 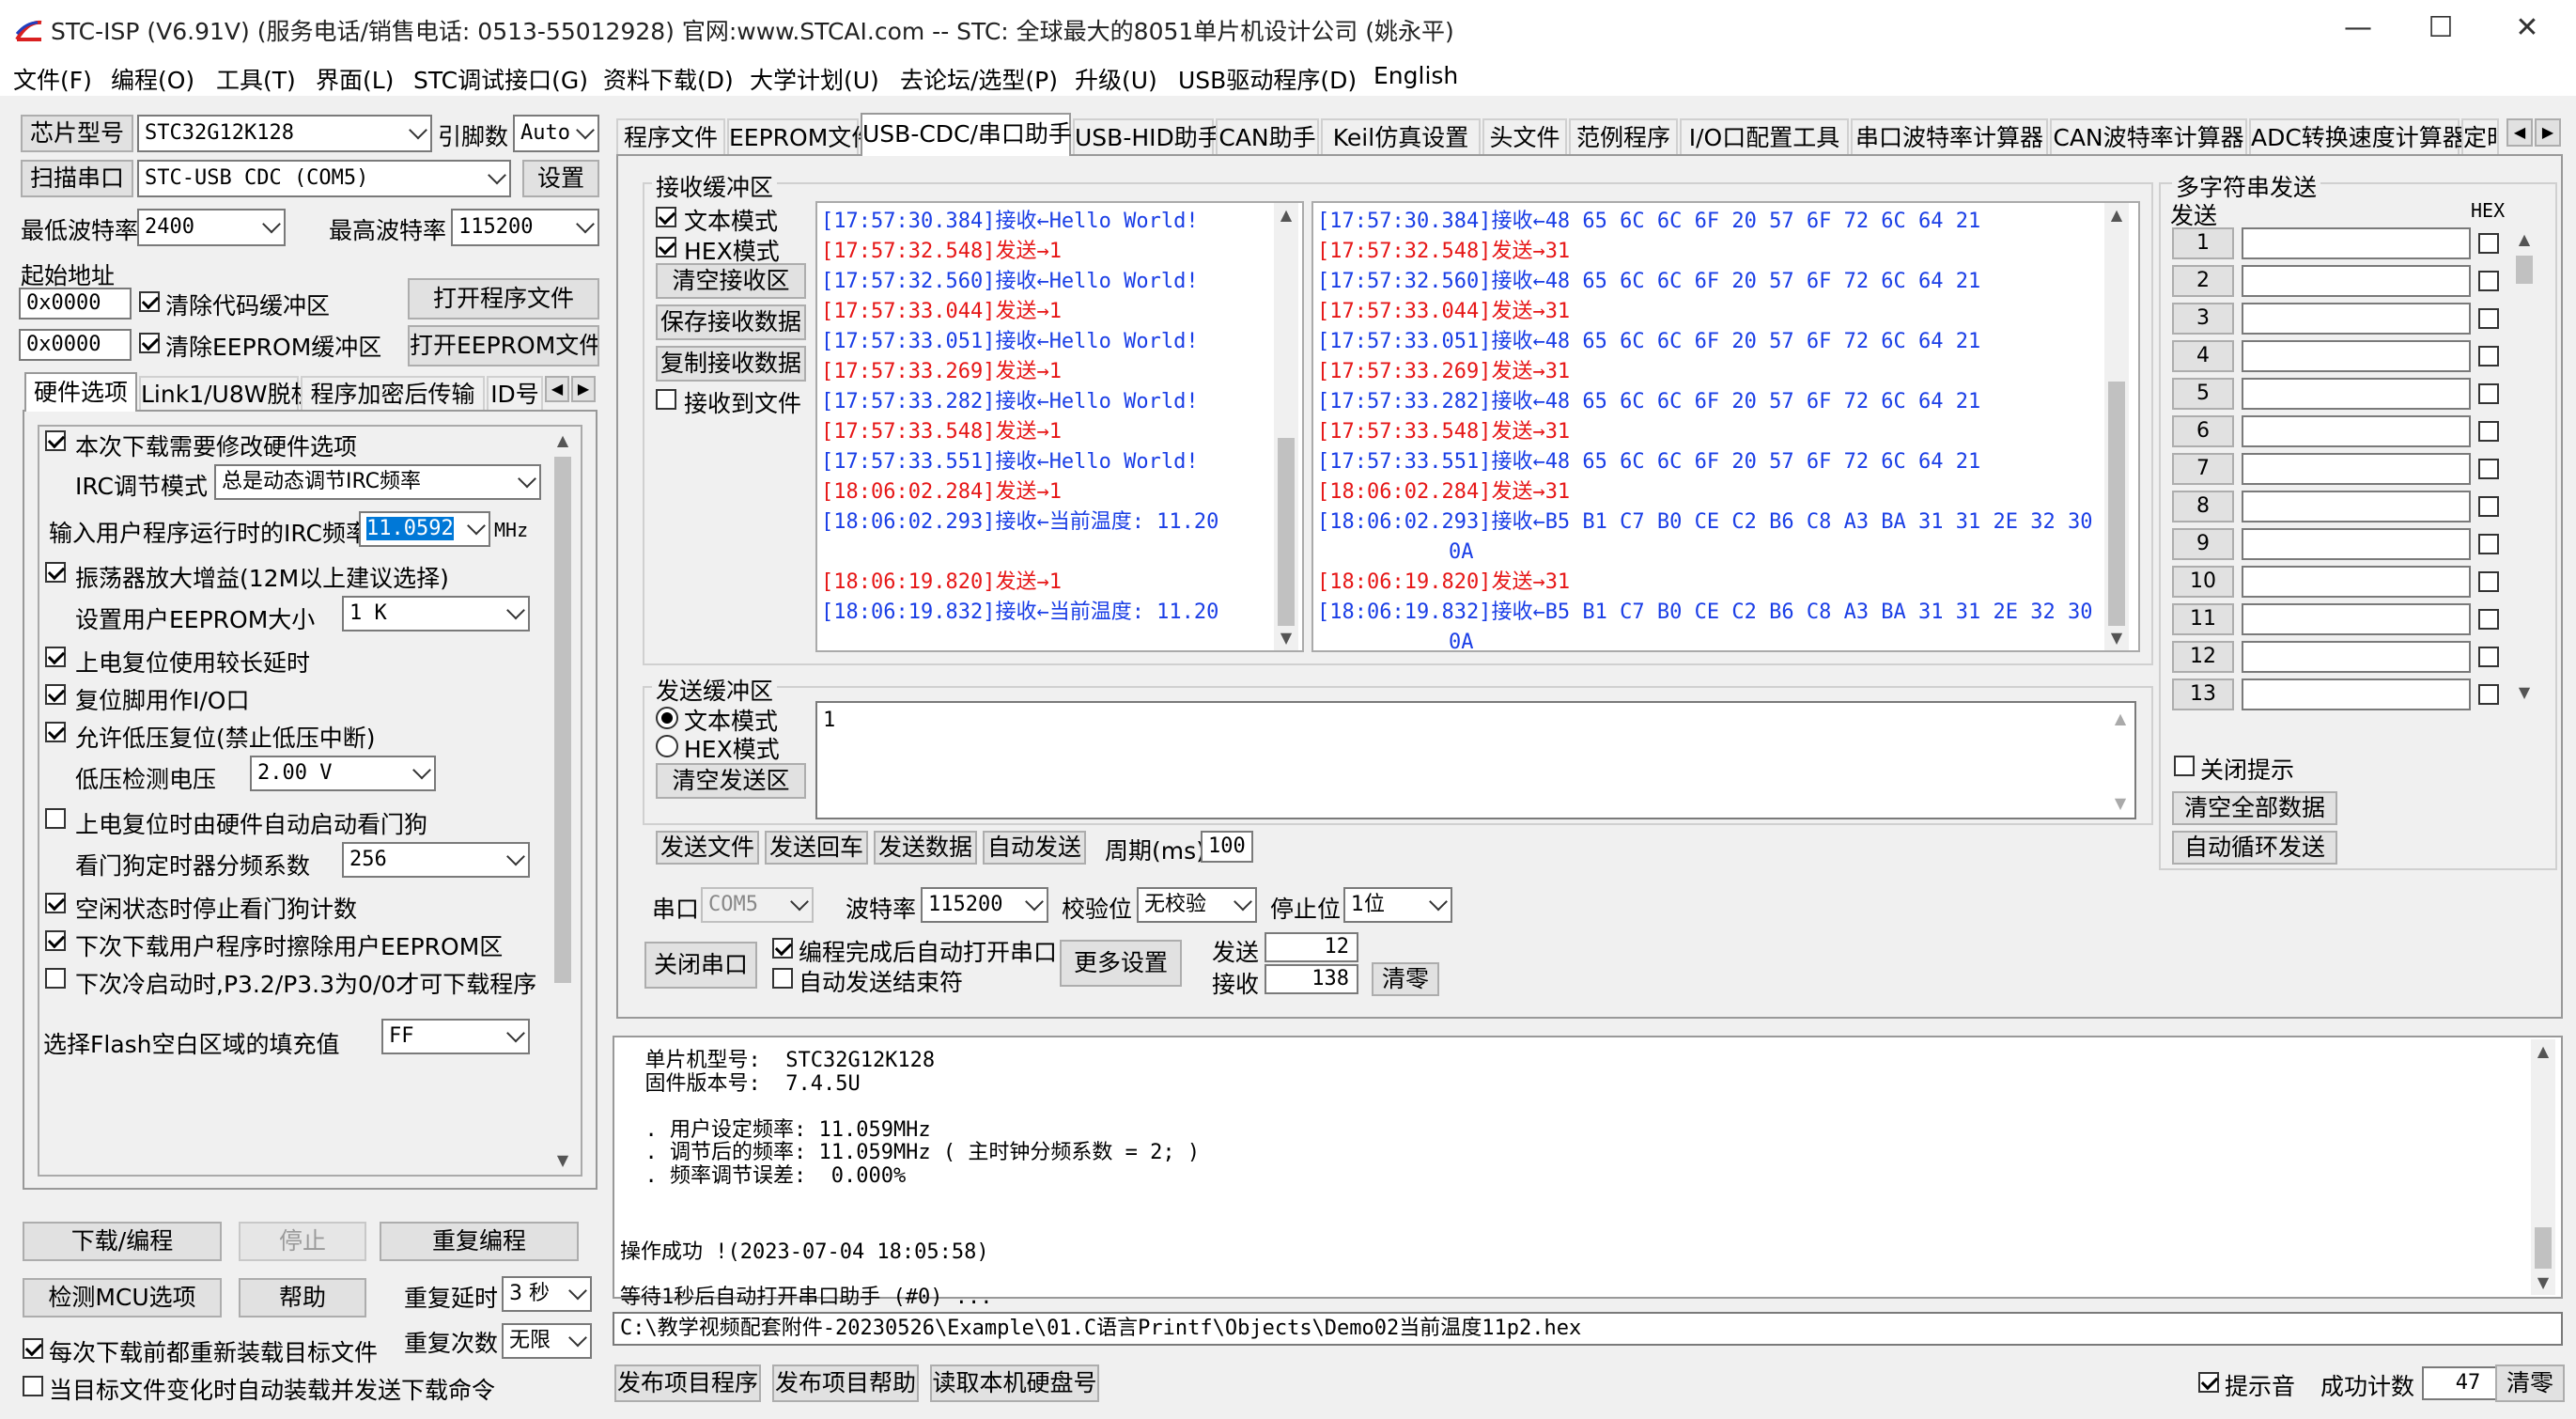 What do you see at coordinates (1116, 79) in the screenshot?
I see `menu-upgrade: 升级(U)` at bounding box center [1116, 79].